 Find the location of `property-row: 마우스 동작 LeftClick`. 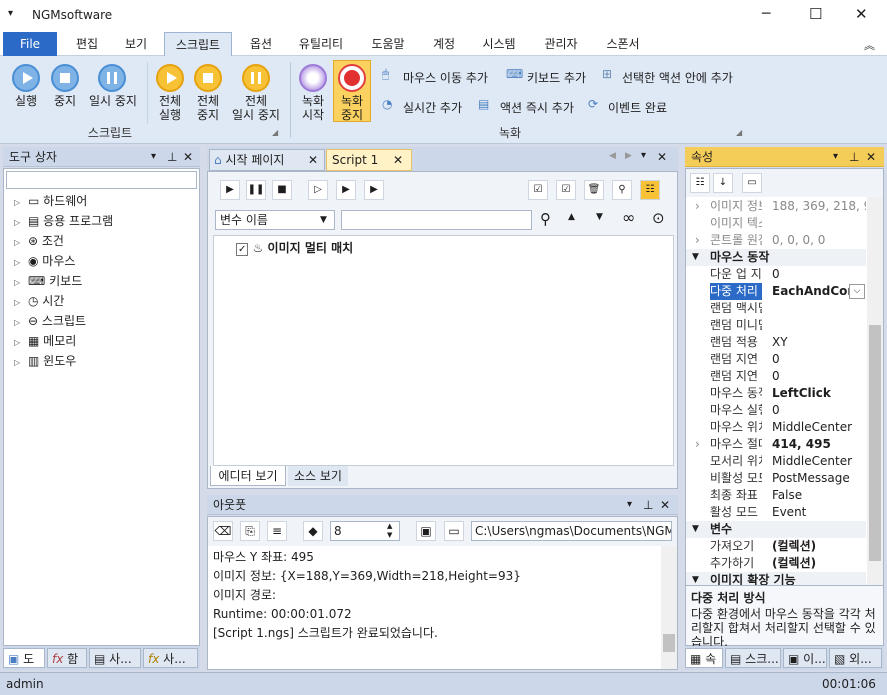

property-row: 마우스 동작 LeftClick is located at coordinates (776, 393).